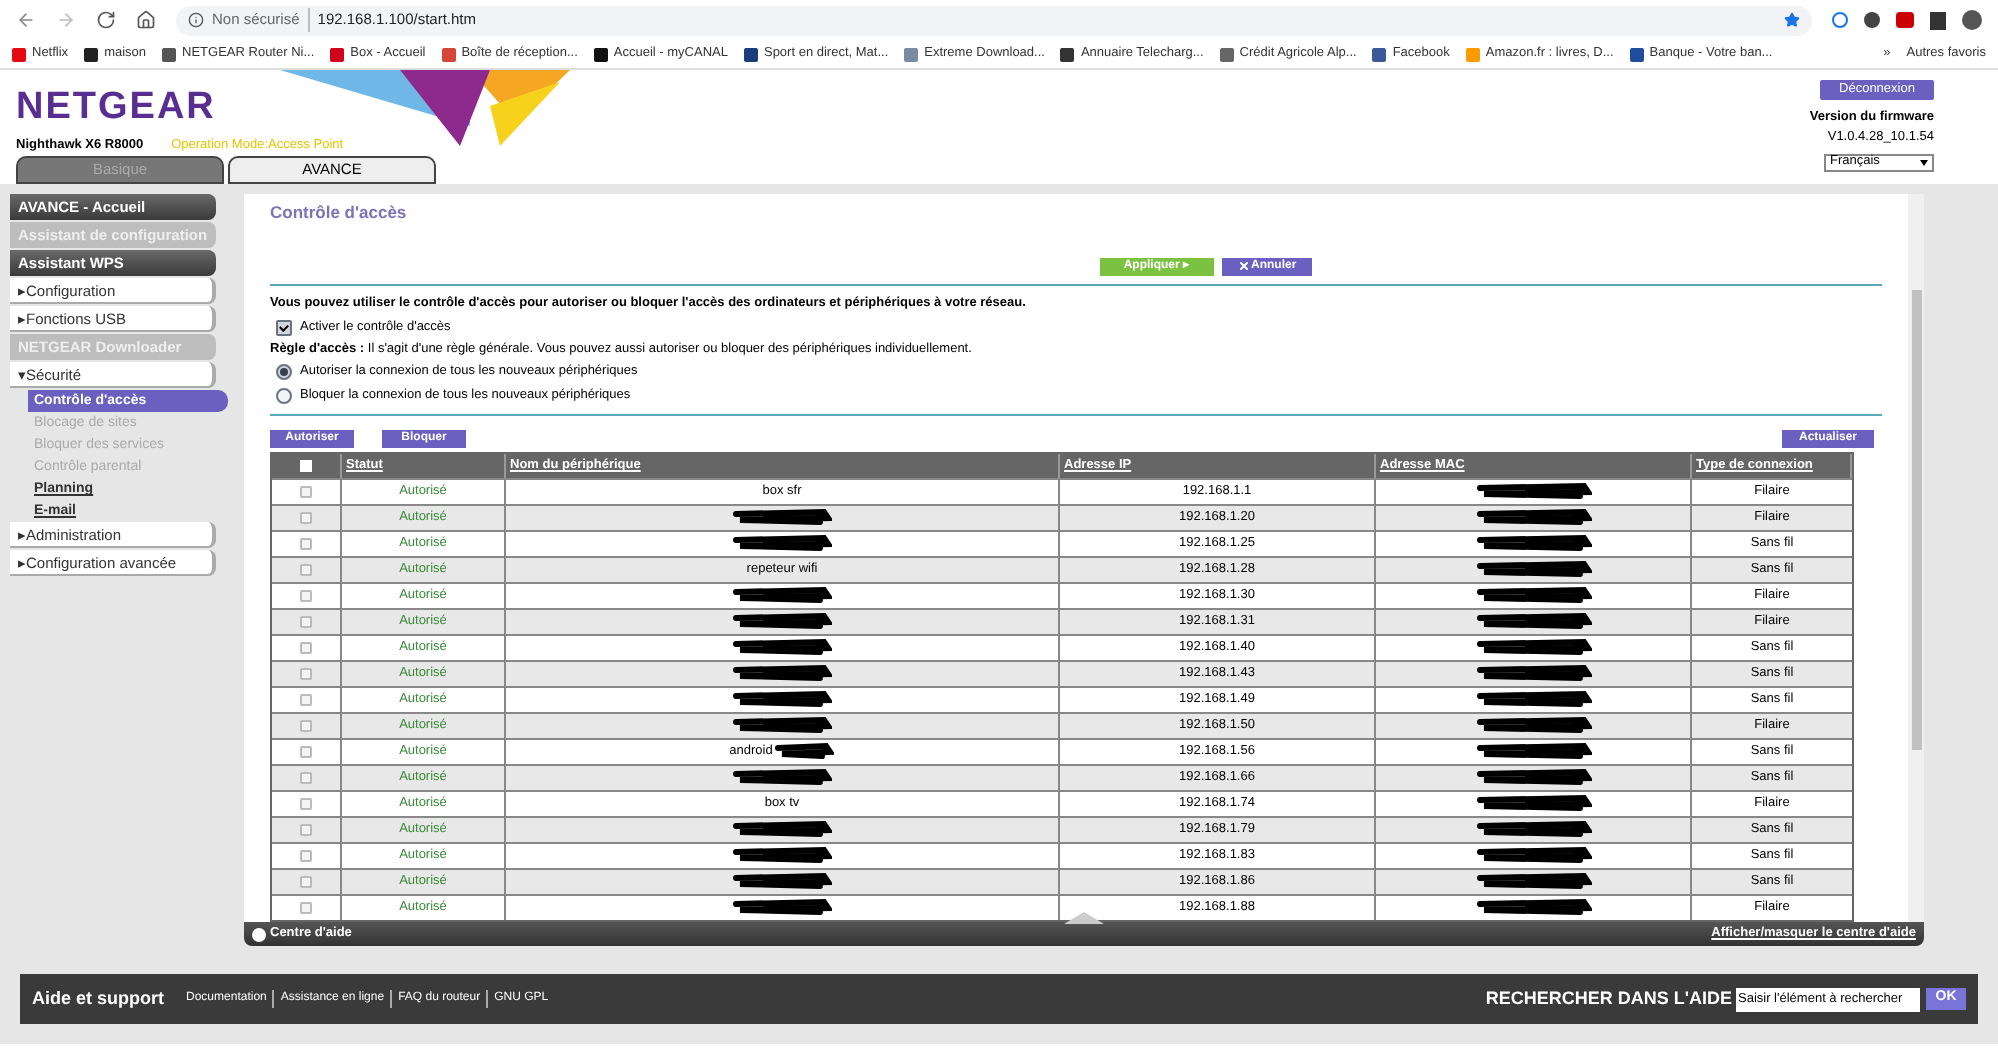  Describe the element at coordinates (98, 998) in the screenshot. I see `footer-title: Aide et support` at that location.